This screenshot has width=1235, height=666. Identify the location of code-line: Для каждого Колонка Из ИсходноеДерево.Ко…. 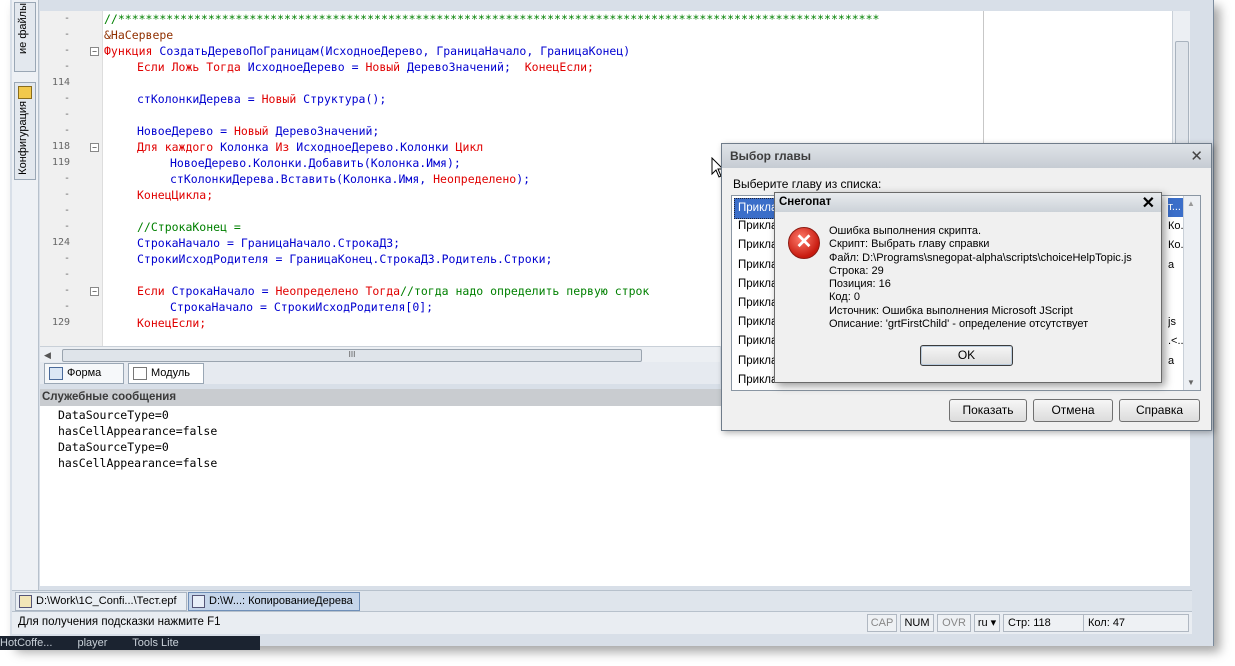
(310, 147).